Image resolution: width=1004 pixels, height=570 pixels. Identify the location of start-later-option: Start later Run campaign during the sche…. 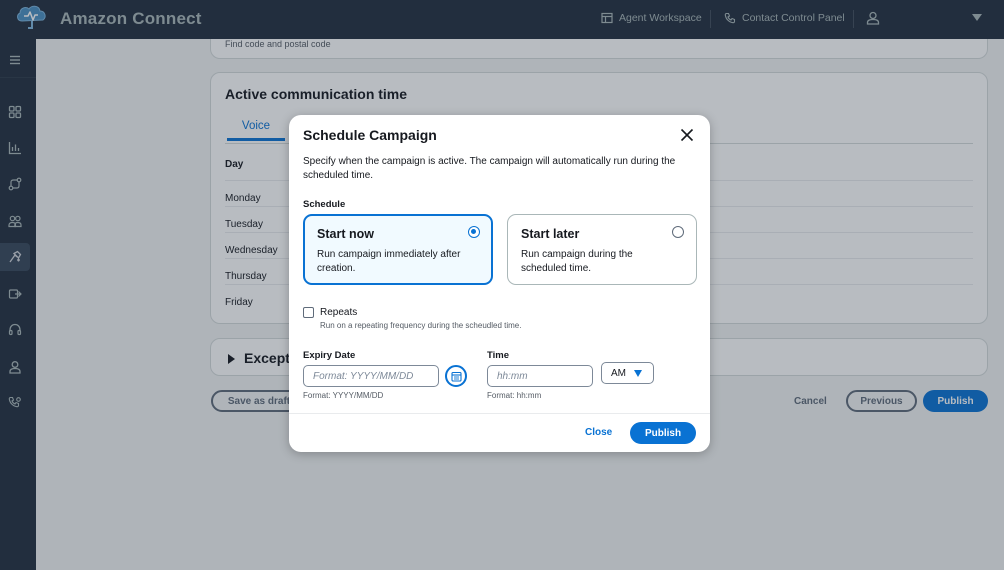
(602, 249).